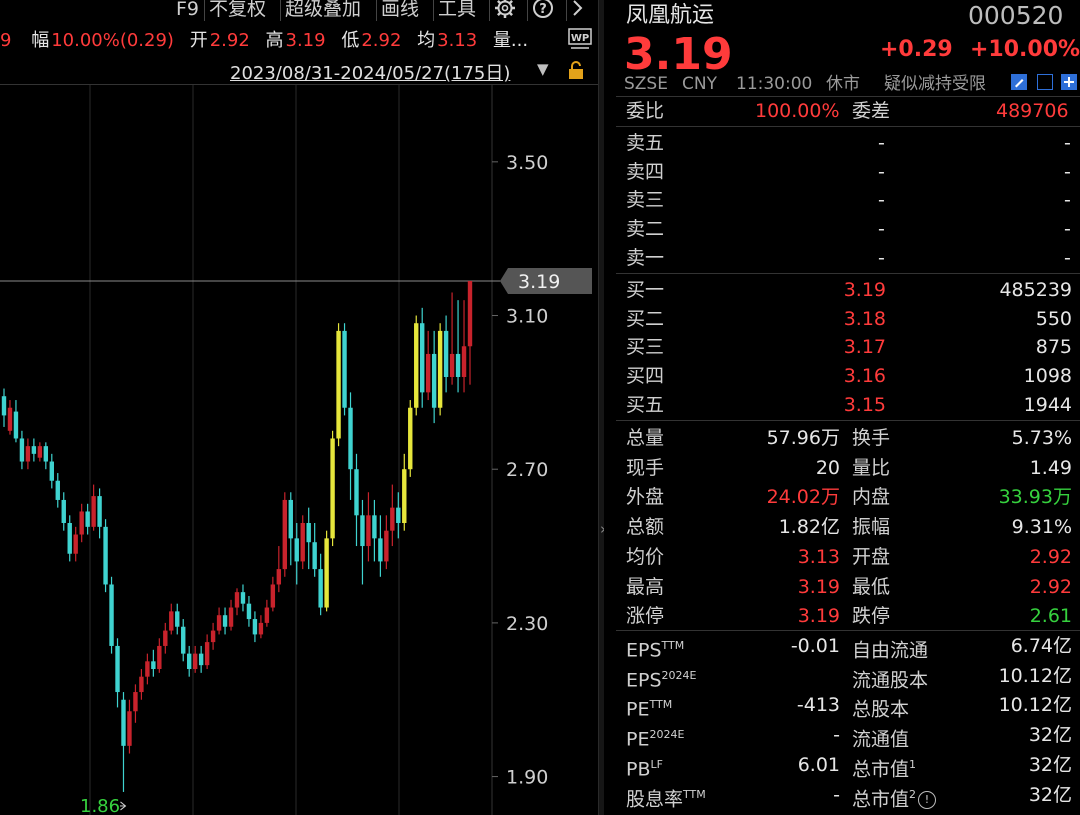 The width and height of the screenshot is (1080, 815). Describe the element at coordinates (1047, 404) in the screenshot. I see `bid-volume: 1944` at that location.